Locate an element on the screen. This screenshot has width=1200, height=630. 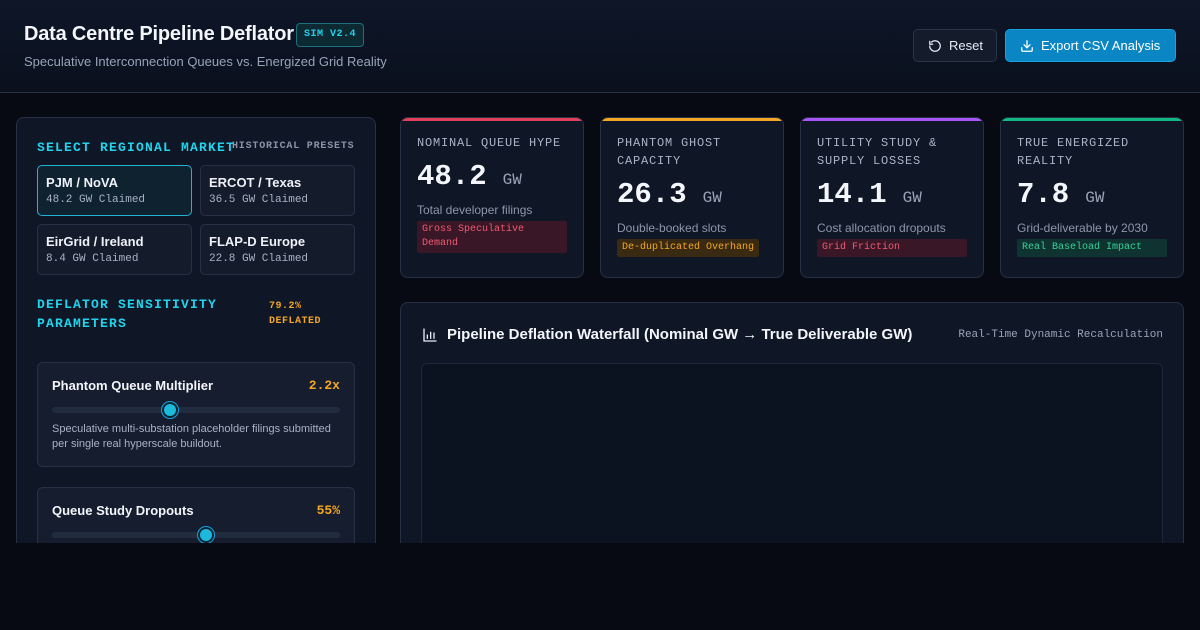
export-csv-button: Export CSV Analysis is located at coordinates (1090, 45).